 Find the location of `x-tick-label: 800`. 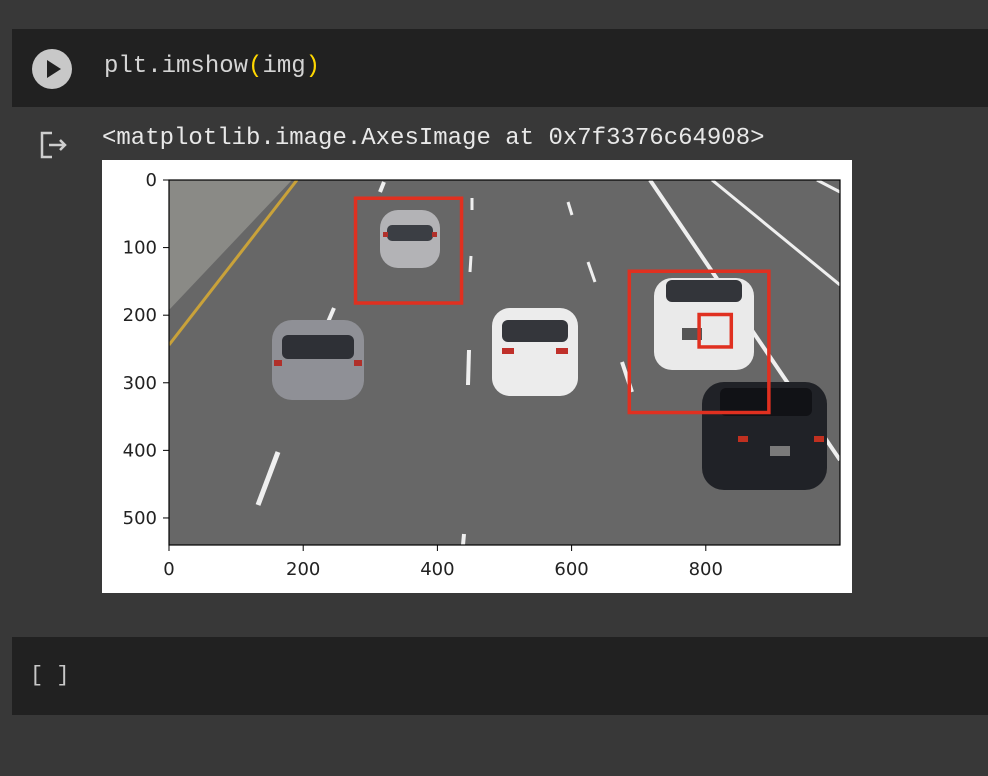

x-tick-label: 800 is located at coordinates (706, 569).